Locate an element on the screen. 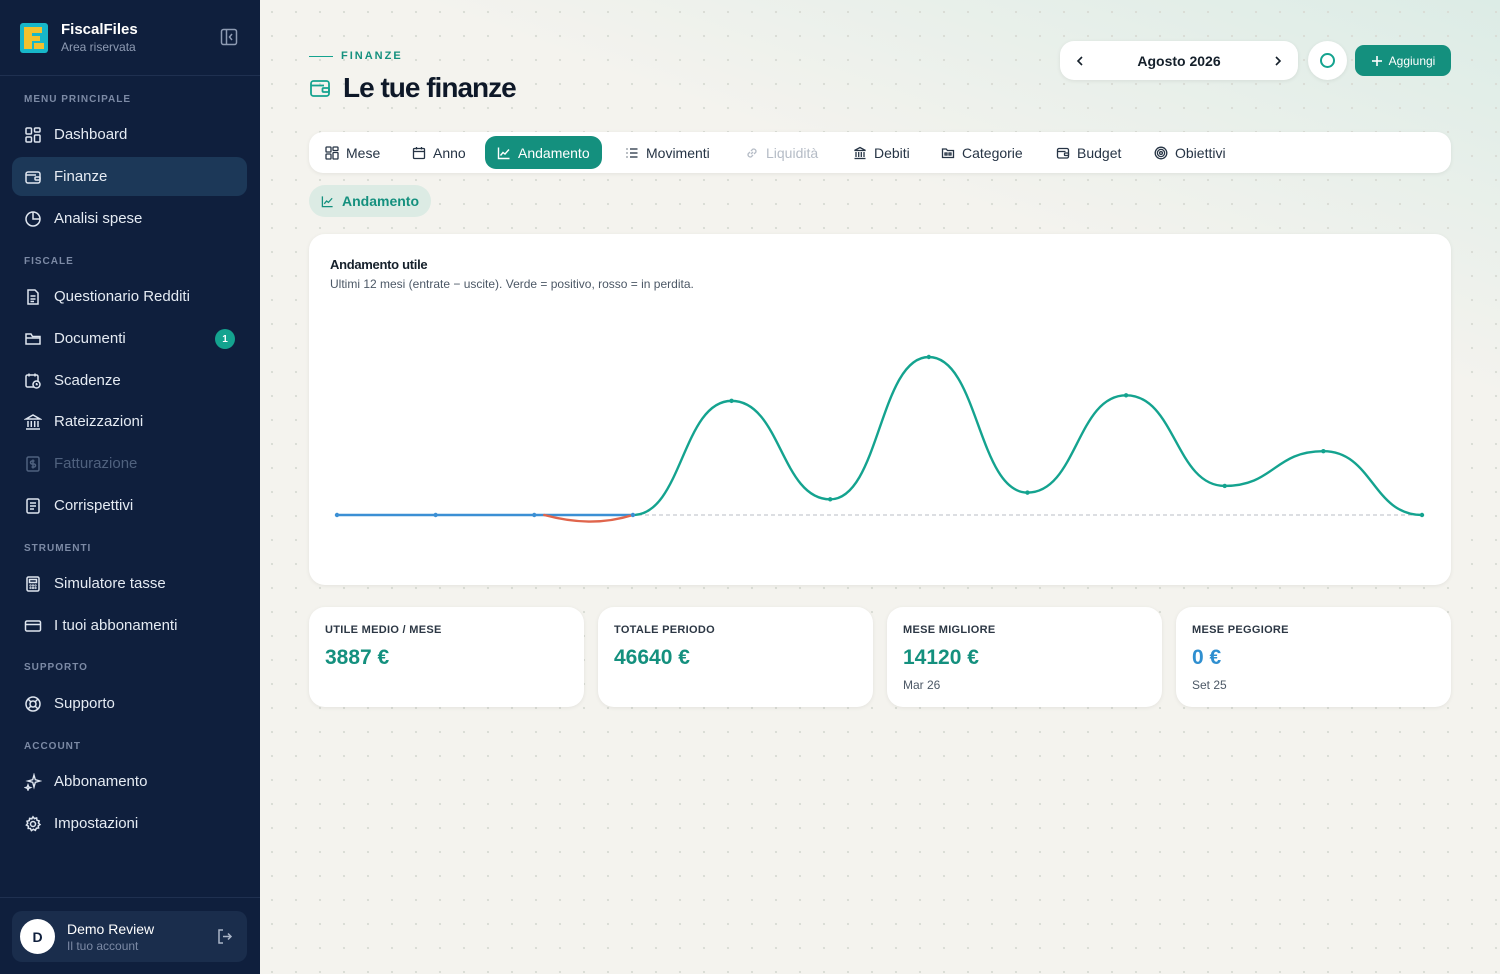  folder-icon is located at coordinates (33, 338).